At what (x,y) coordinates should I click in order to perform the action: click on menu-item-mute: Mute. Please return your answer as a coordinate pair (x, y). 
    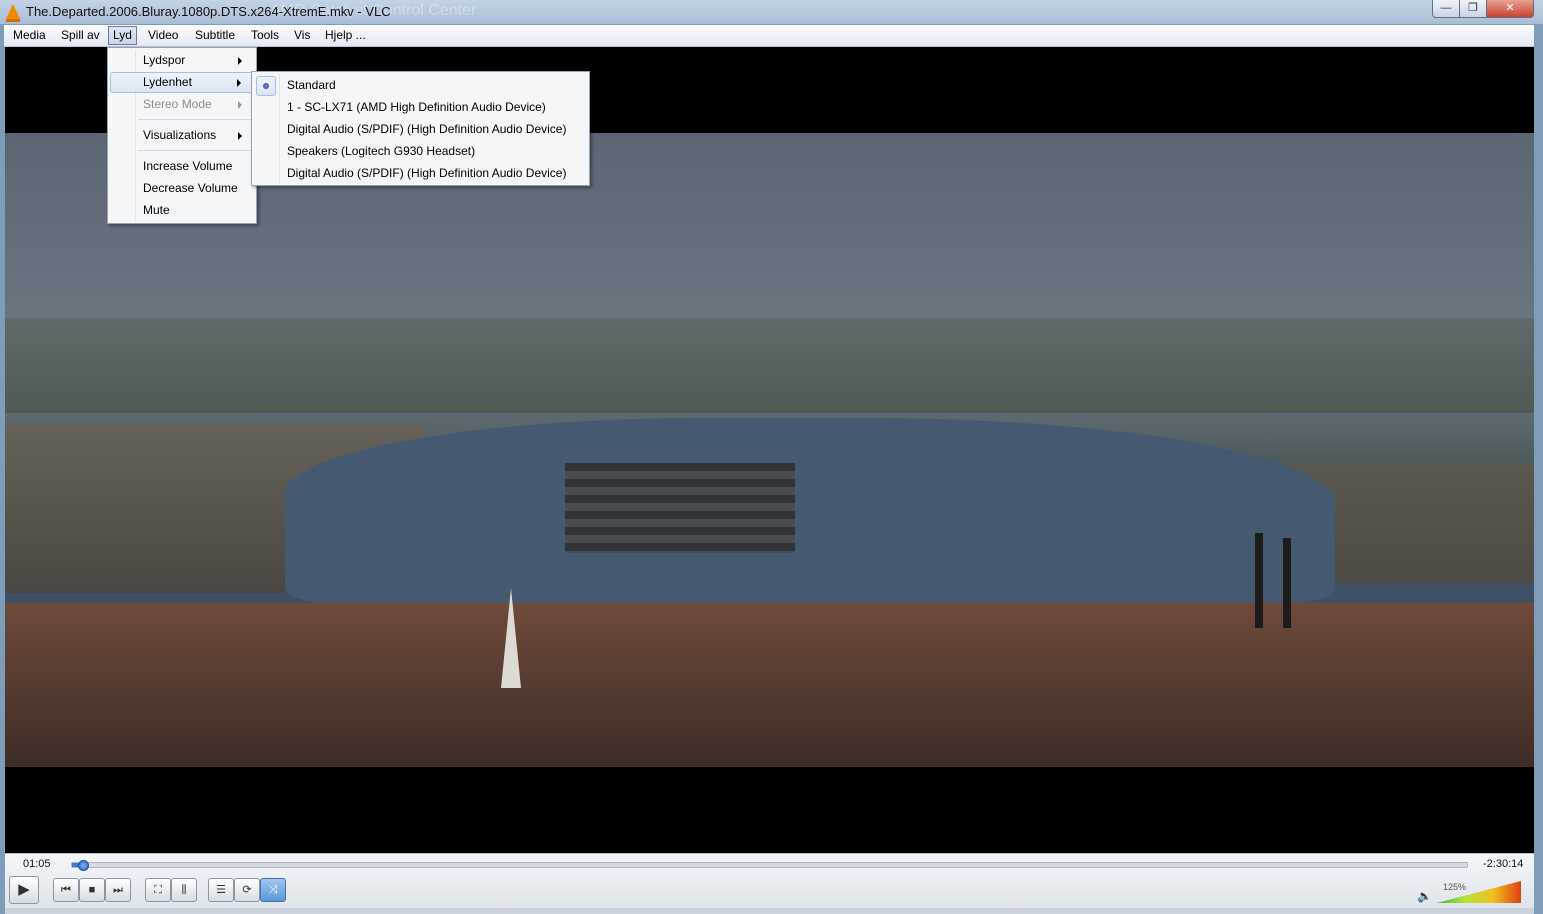
    Looking at the image, I should click on (182, 210).